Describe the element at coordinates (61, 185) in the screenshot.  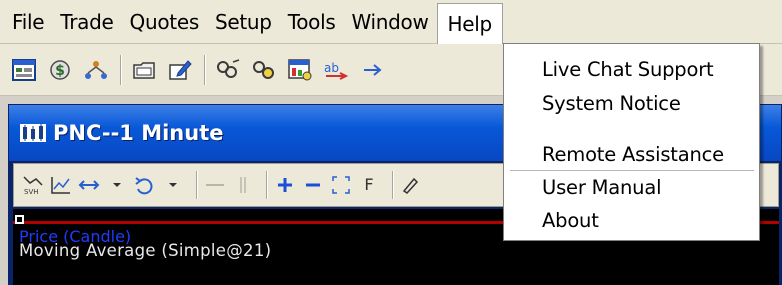
I see `line-chart-icon` at that location.